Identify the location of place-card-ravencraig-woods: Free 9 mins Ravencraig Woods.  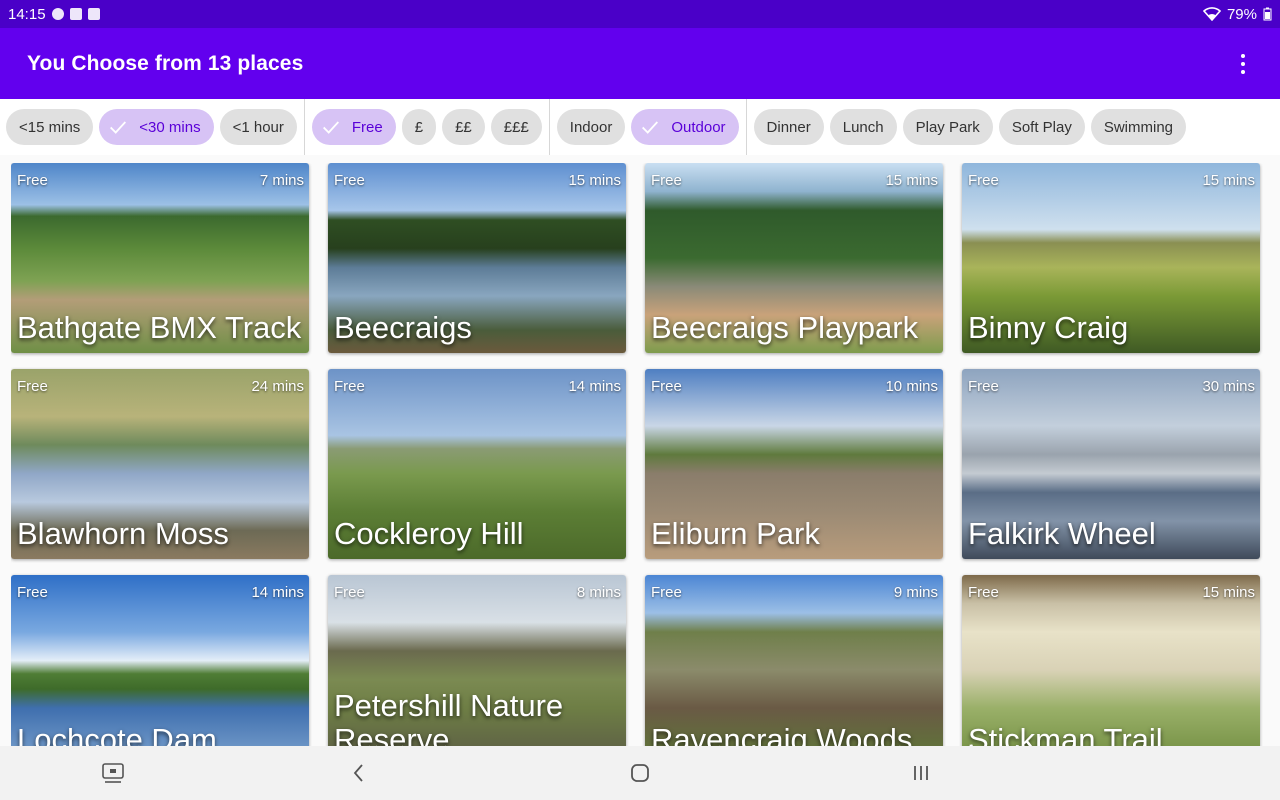
(794, 660).